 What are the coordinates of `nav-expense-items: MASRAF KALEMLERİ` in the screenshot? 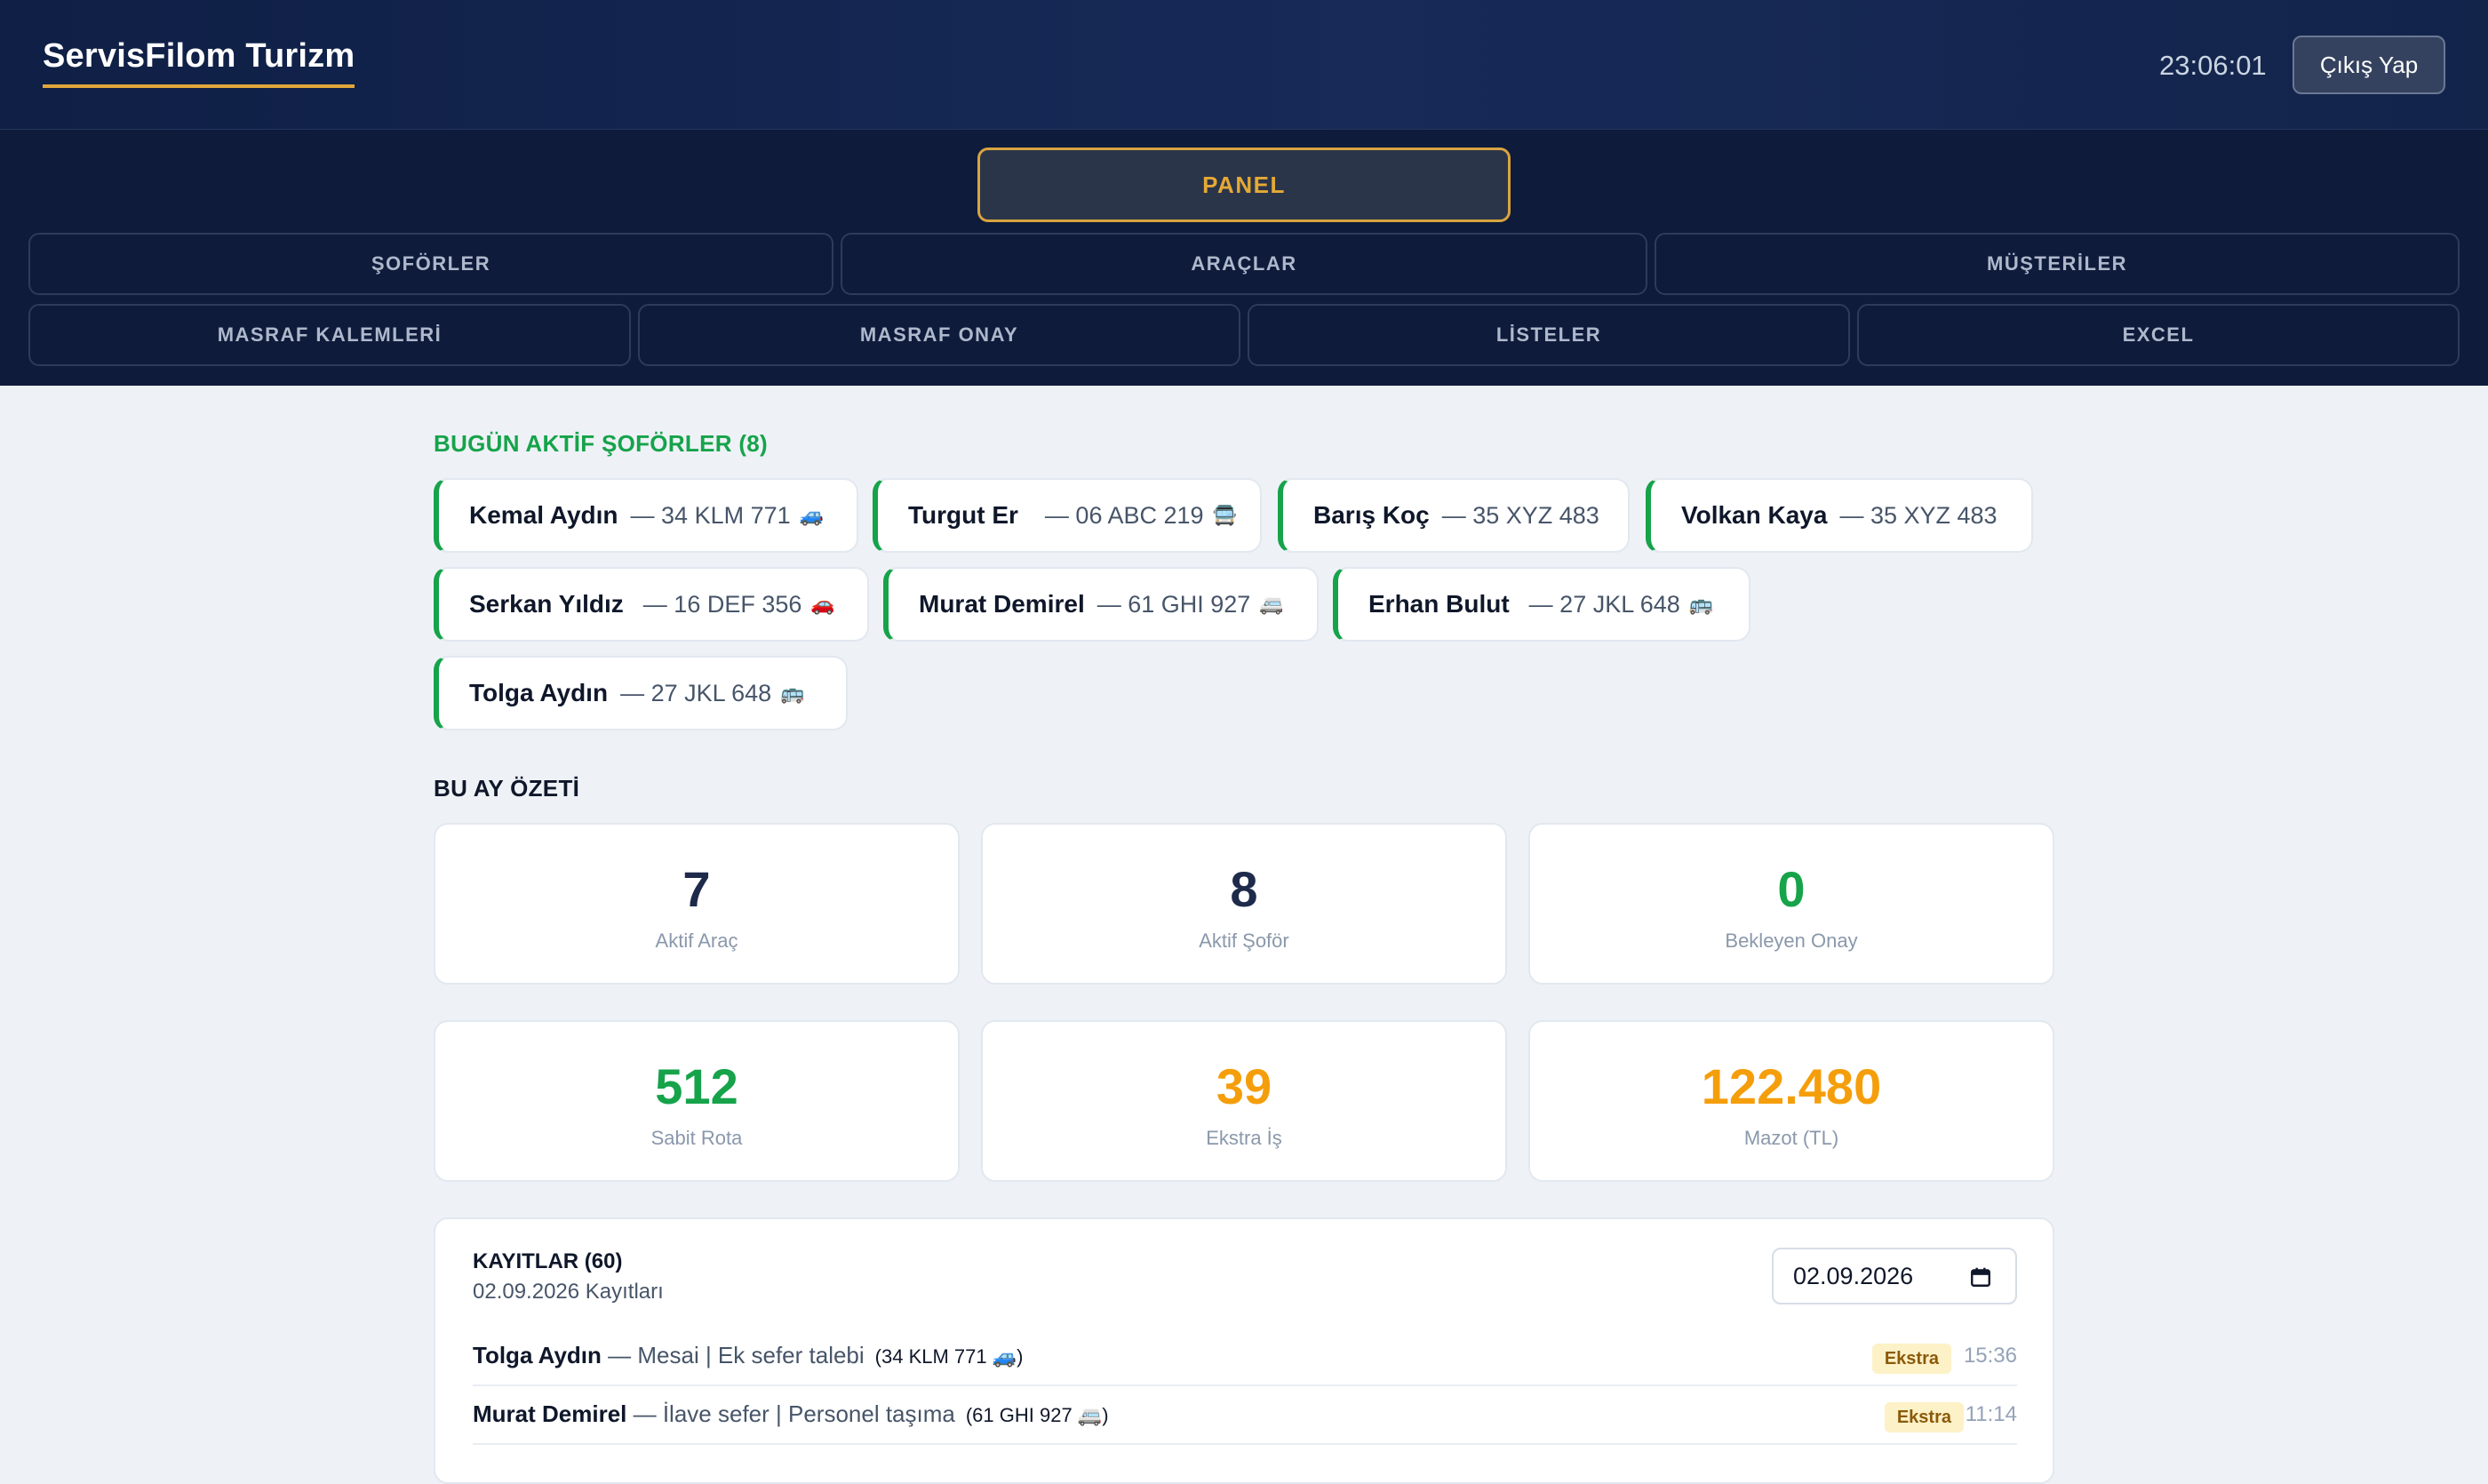 It's located at (329, 335).